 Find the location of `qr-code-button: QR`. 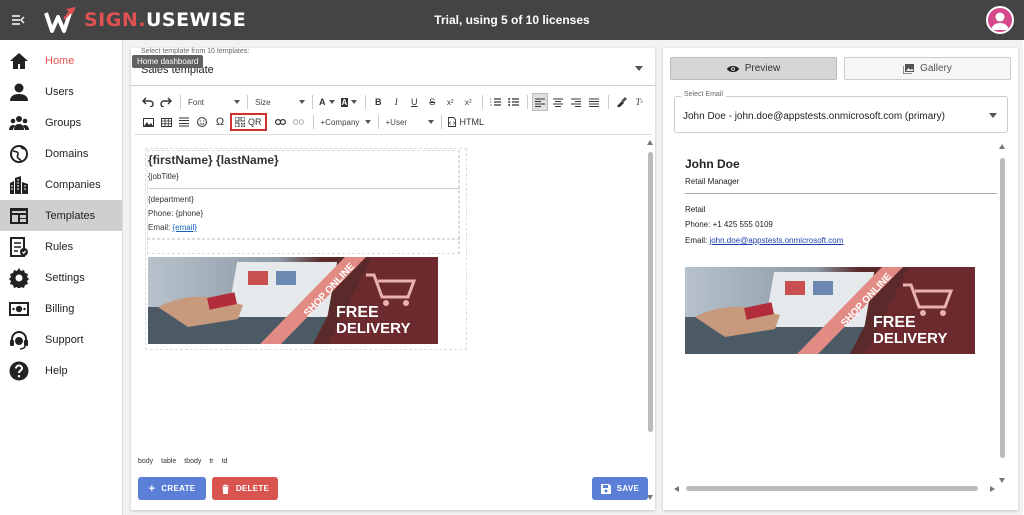

qr-code-button: QR is located at coordinates (248, 122).